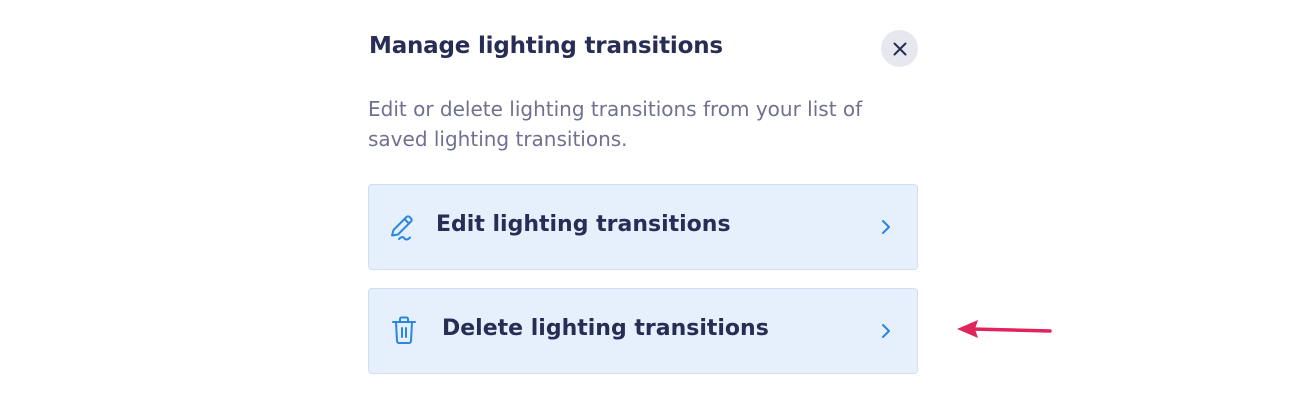 This screenshot has width=1298, height=415. I want to click on arrow-left-icon, so click(1004, 329).